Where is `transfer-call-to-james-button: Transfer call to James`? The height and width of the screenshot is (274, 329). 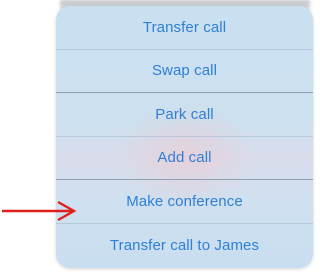 transfer-call-to-james-button: Transfer call to James is located at coordinates (184, 246).